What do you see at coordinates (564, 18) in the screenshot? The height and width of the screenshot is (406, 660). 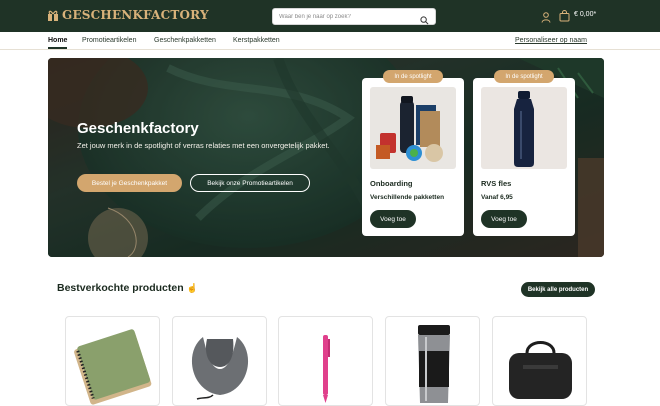 I see `cart-icon` at bounding box center [564, 18].